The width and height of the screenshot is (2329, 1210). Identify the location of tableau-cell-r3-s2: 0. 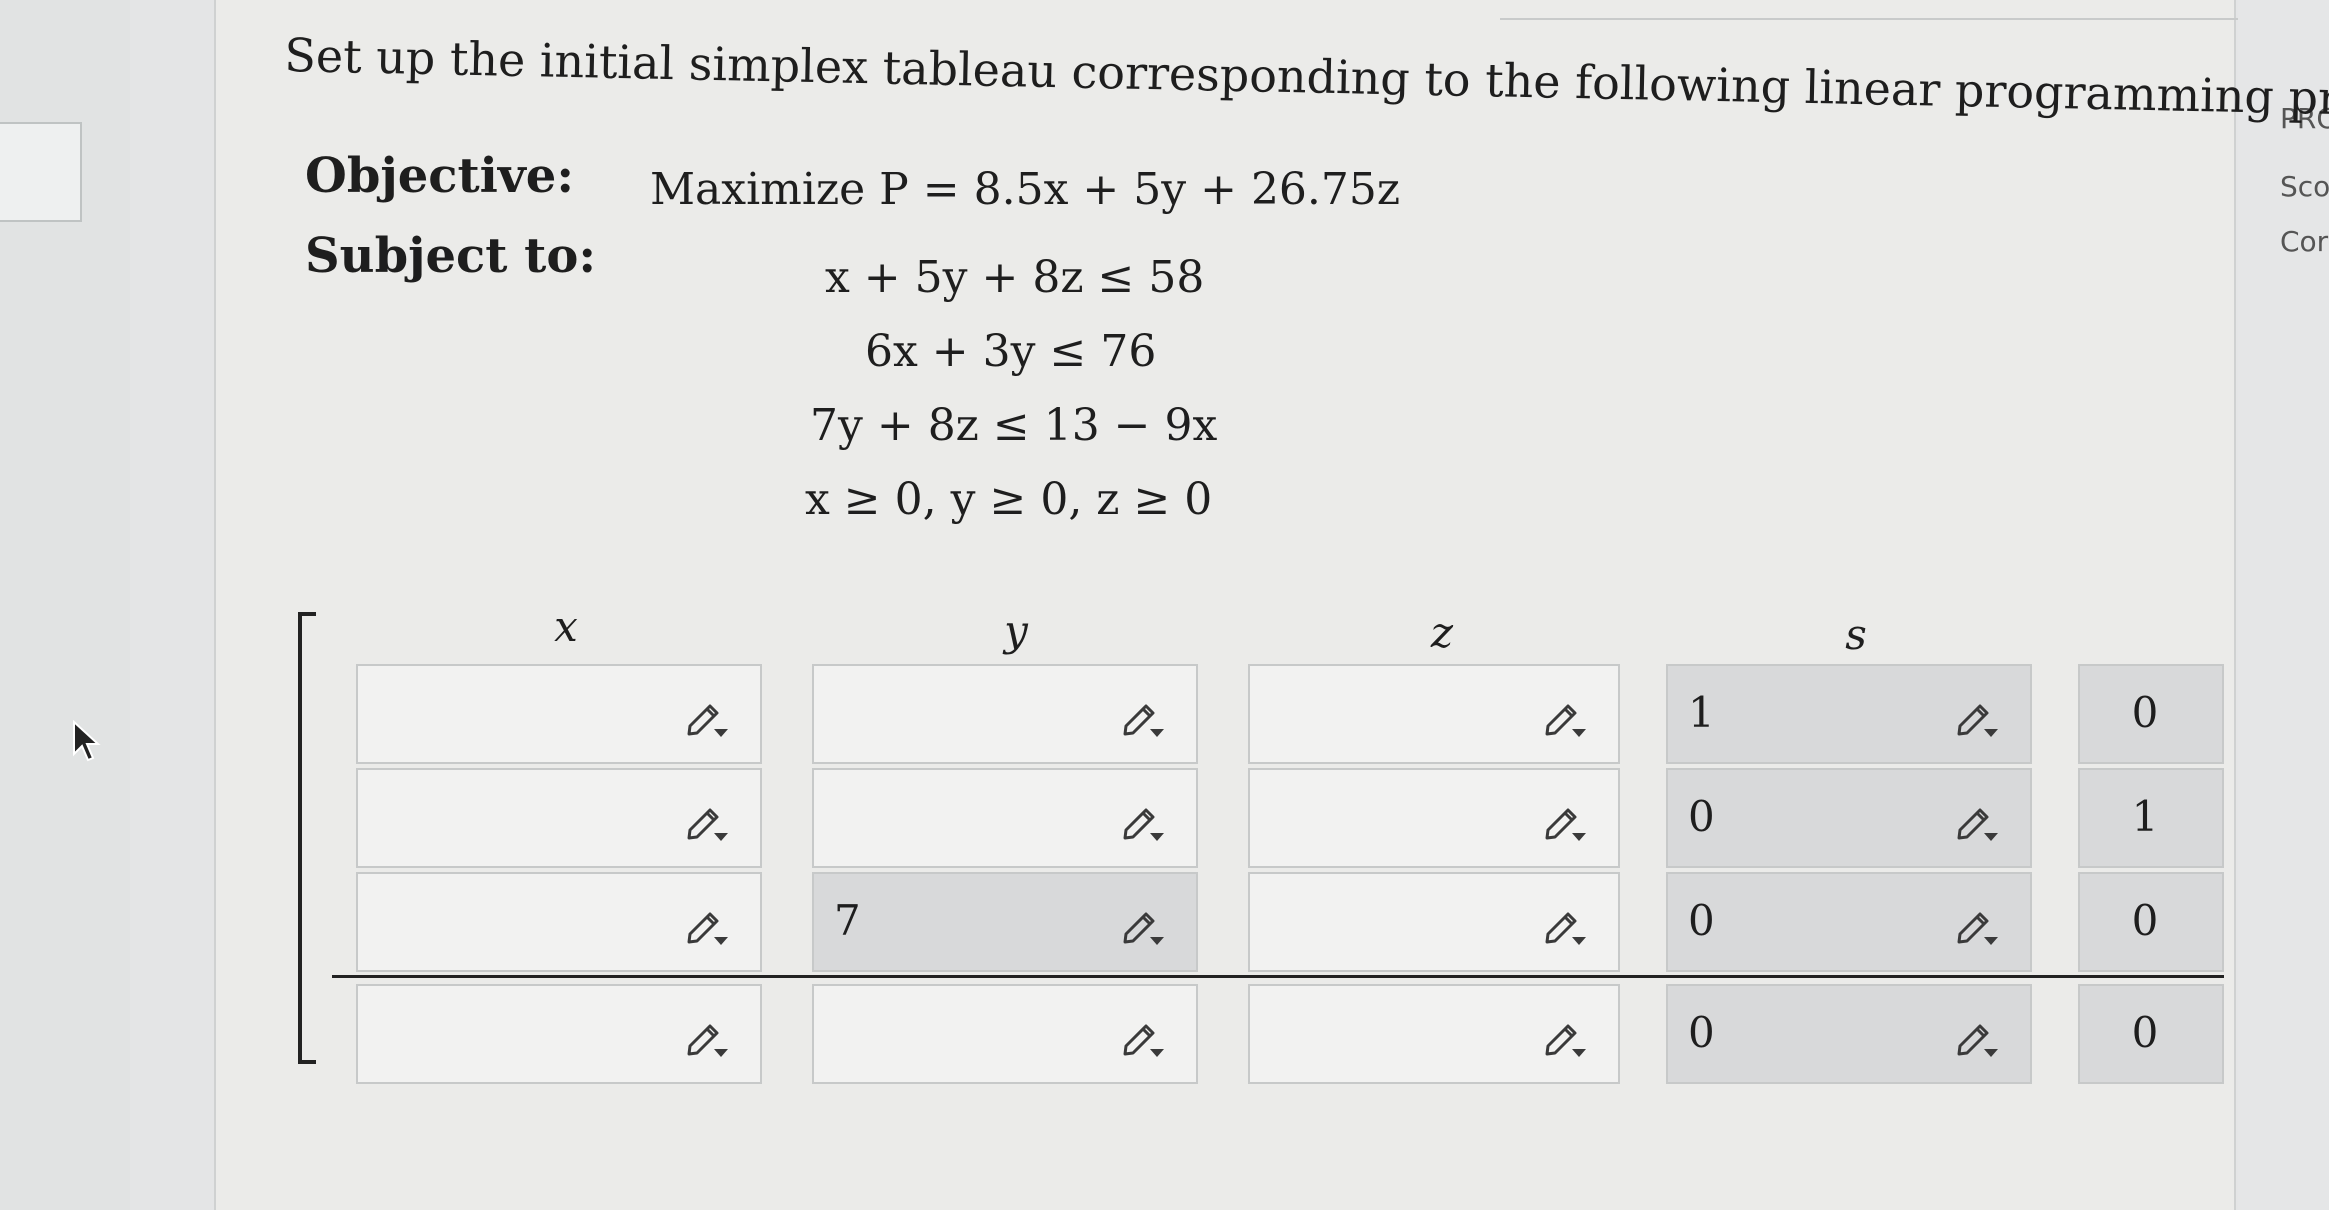
(2151, 922).